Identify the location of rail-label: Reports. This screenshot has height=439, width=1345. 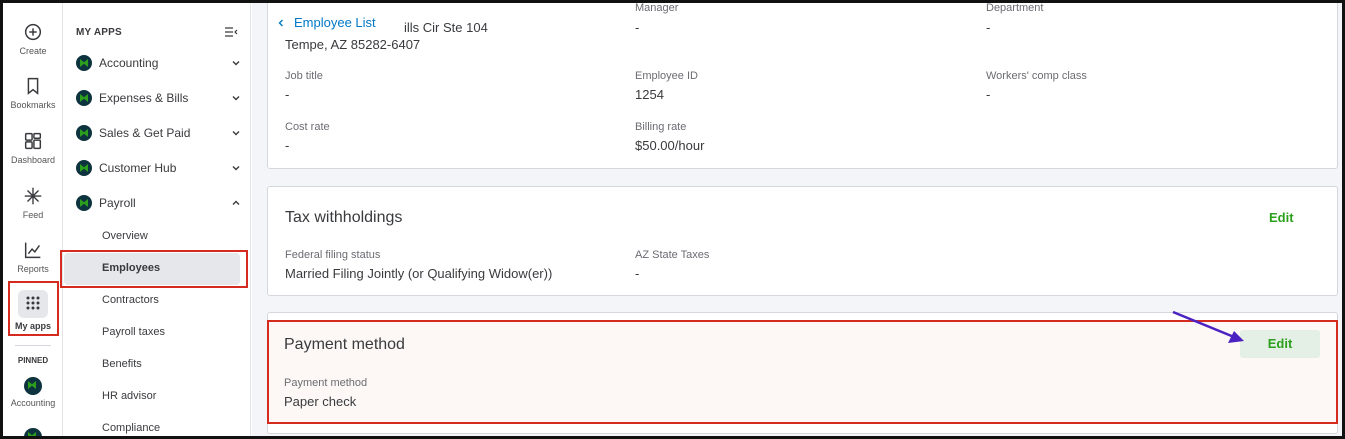
(33, 269).